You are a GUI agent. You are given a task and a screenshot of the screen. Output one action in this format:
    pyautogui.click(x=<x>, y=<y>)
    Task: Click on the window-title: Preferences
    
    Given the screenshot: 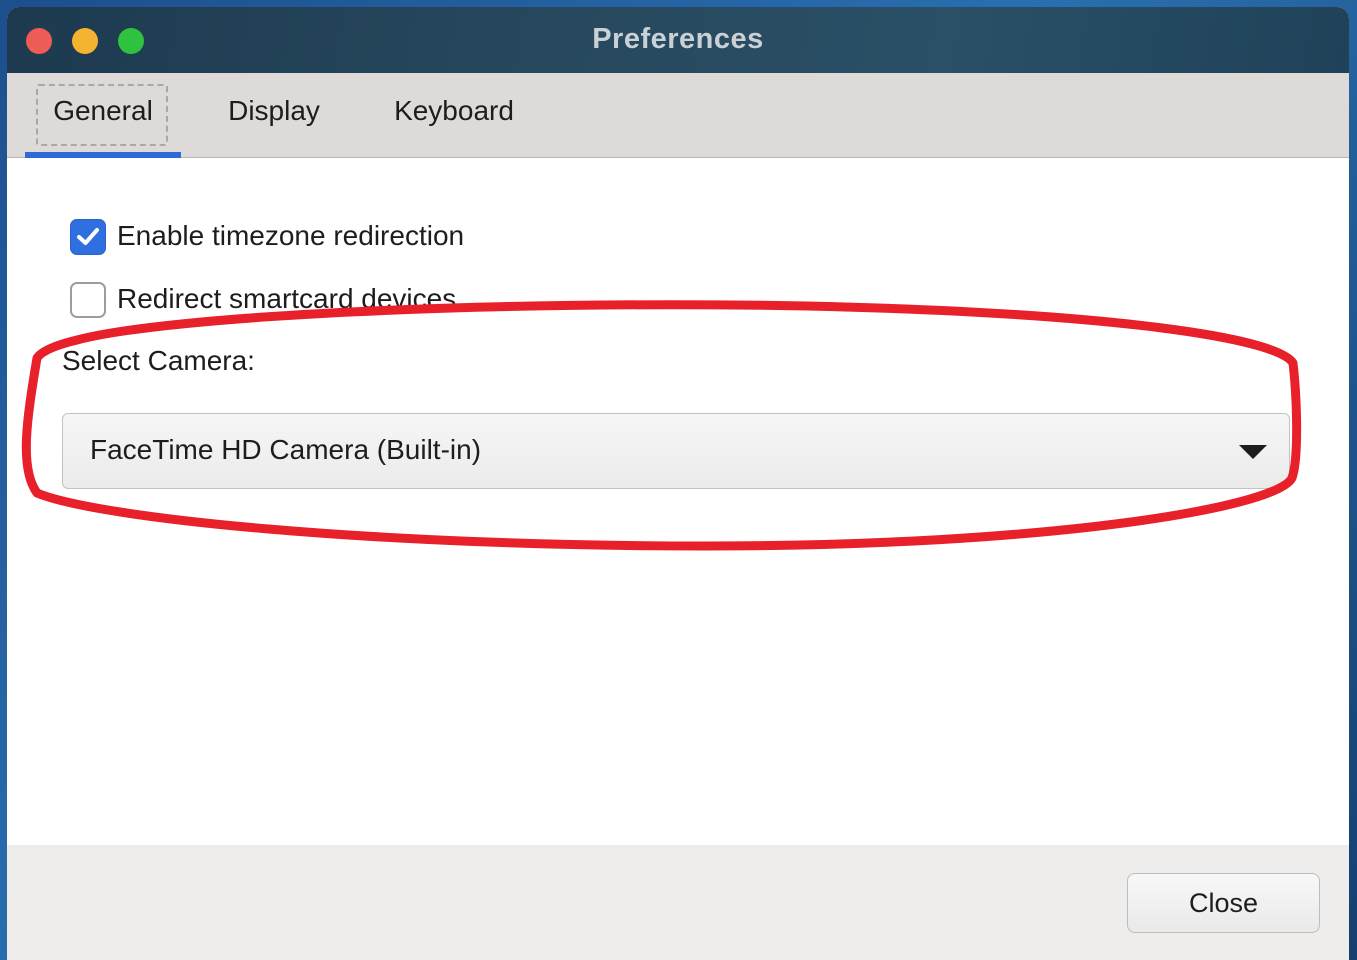 What is the action you would take?
    pyautogui.click(x=678, y=39)
    